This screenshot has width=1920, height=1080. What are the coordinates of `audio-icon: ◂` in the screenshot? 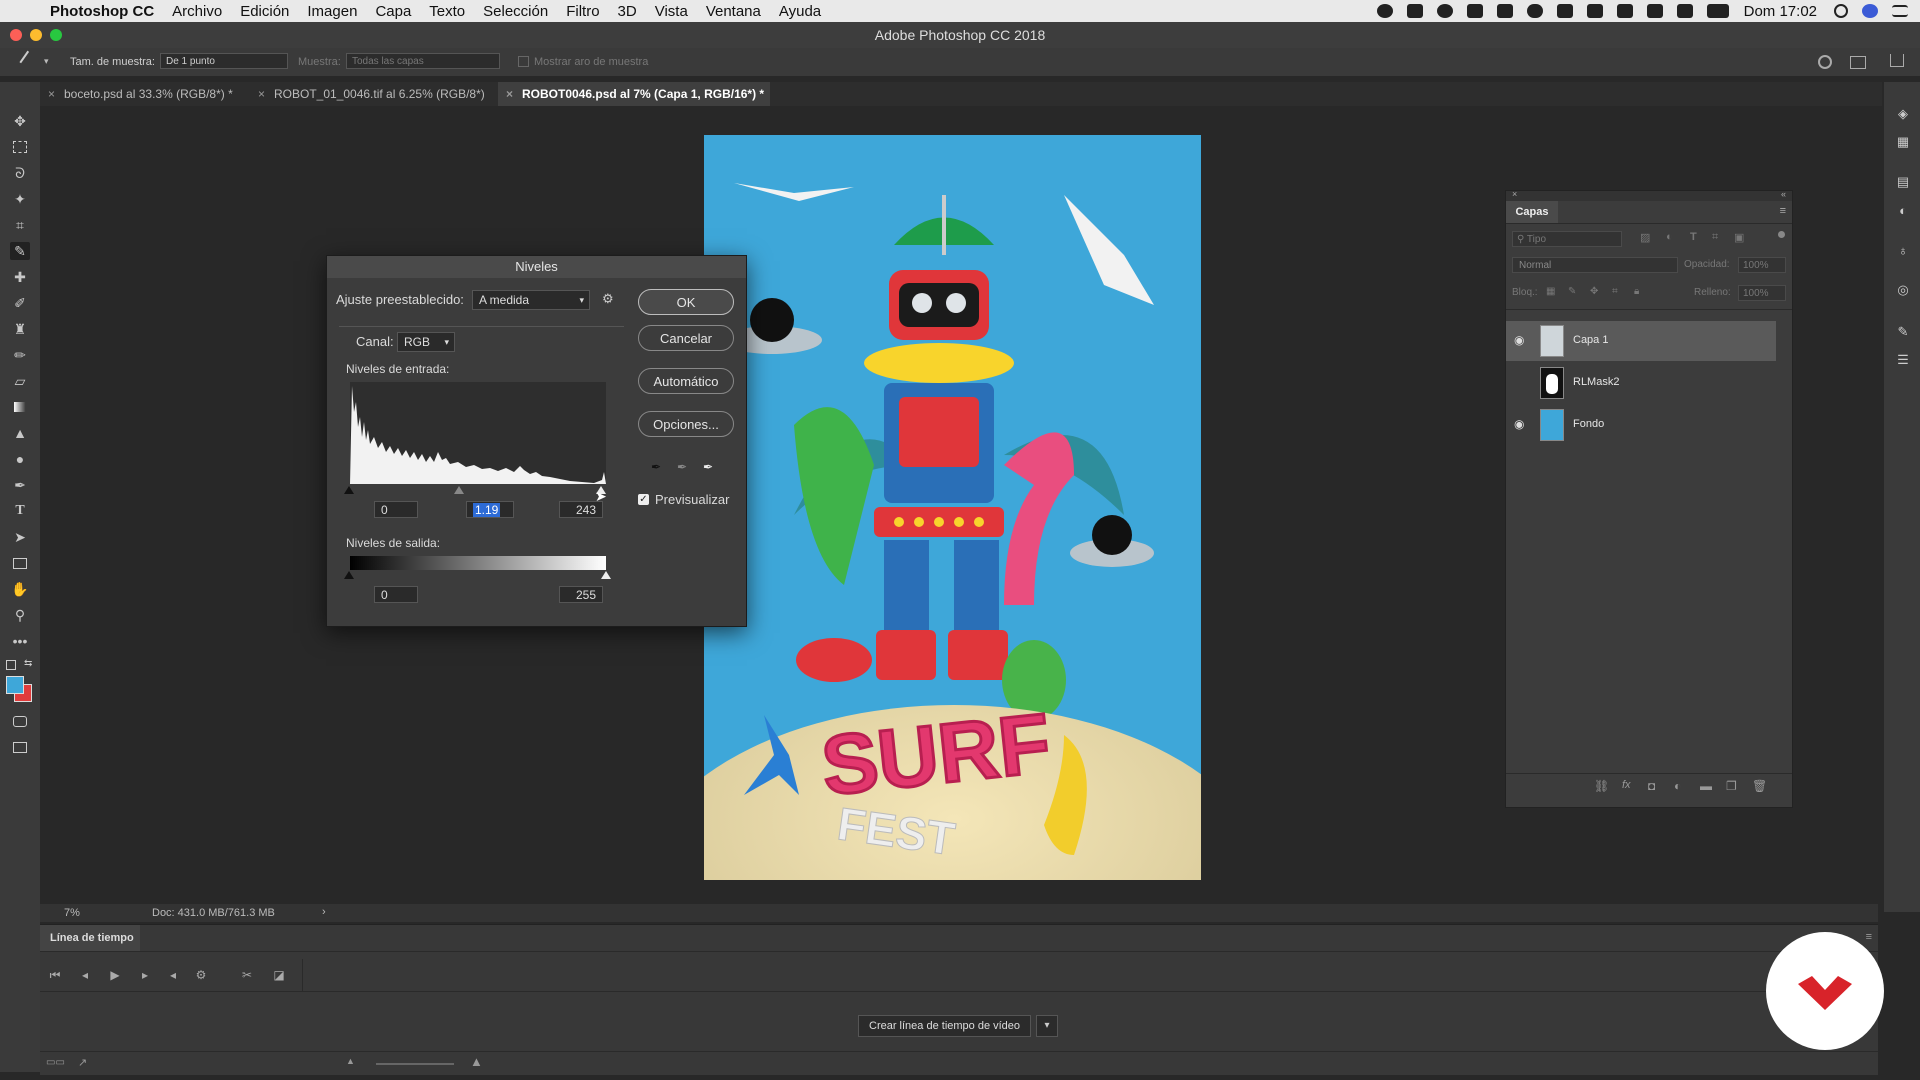 It's located at (173, 975).